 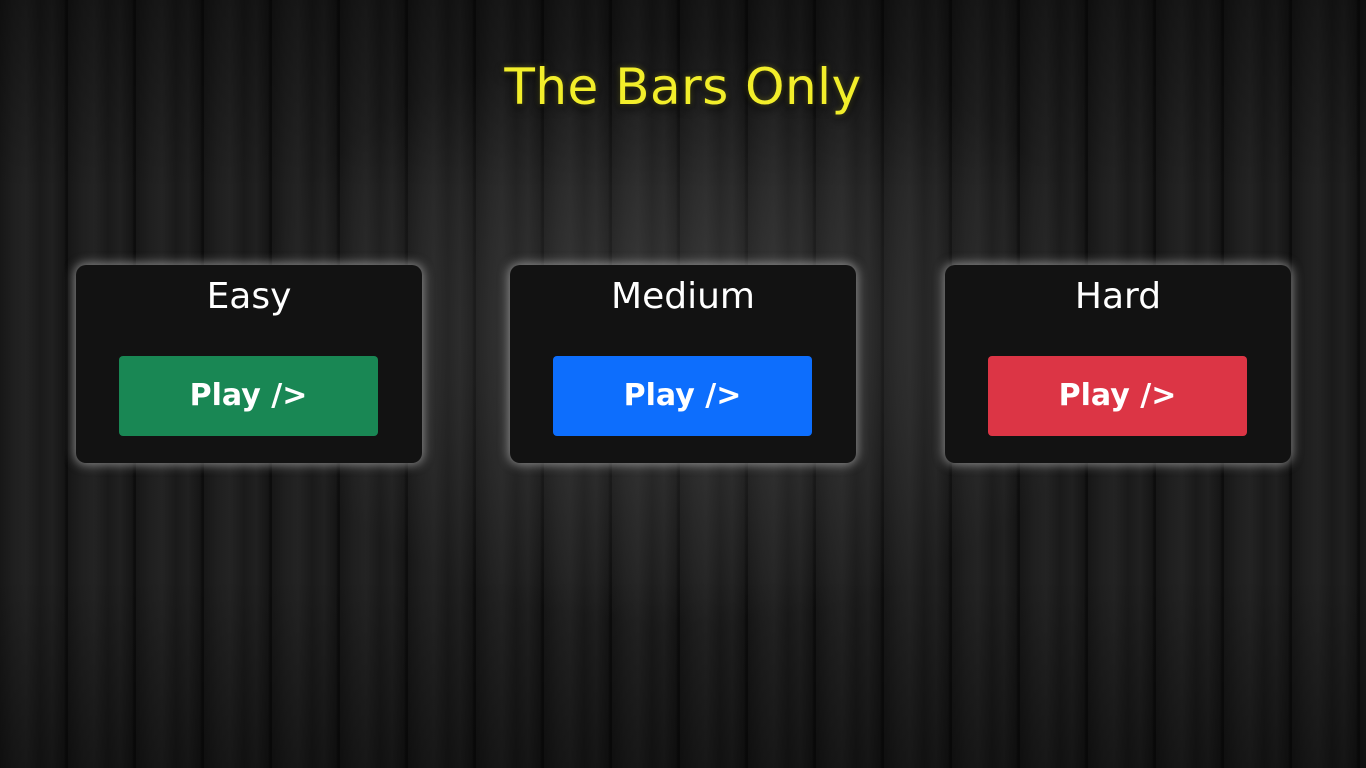 I want to click on level-label-medium: Medium, so click(x=683, y=296).